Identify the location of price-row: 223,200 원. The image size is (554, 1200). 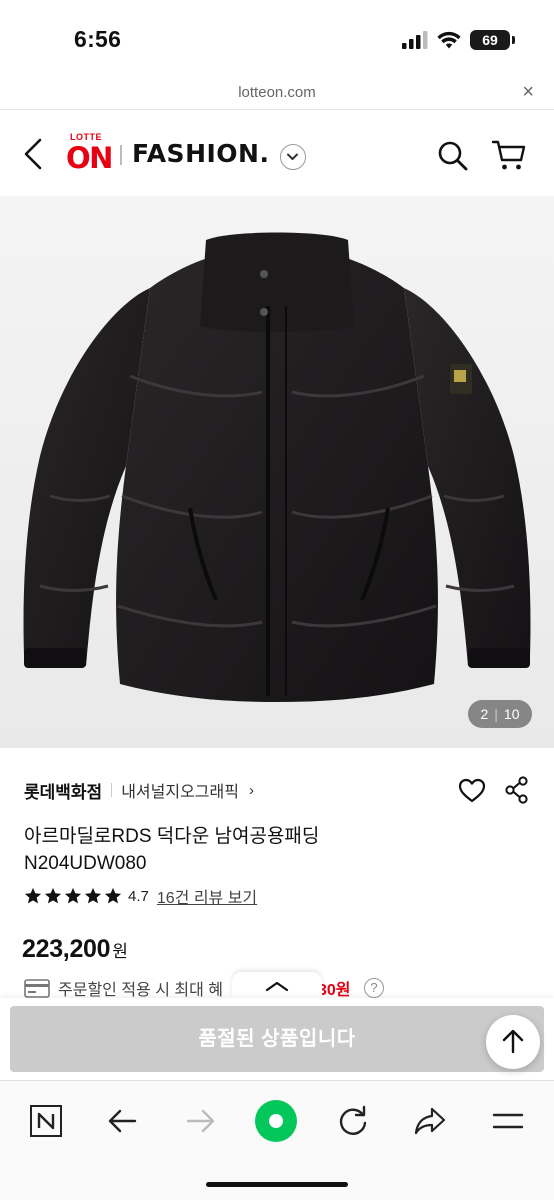
(75, 949).